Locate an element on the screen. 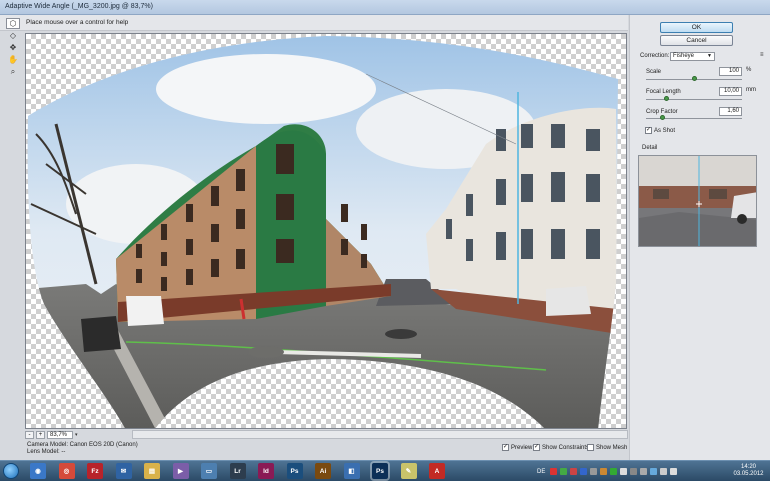 Image resolution: width=770 pixels, height=481 pixels. zoom-level-field: 83,7% is located at coordinates (60, 434).